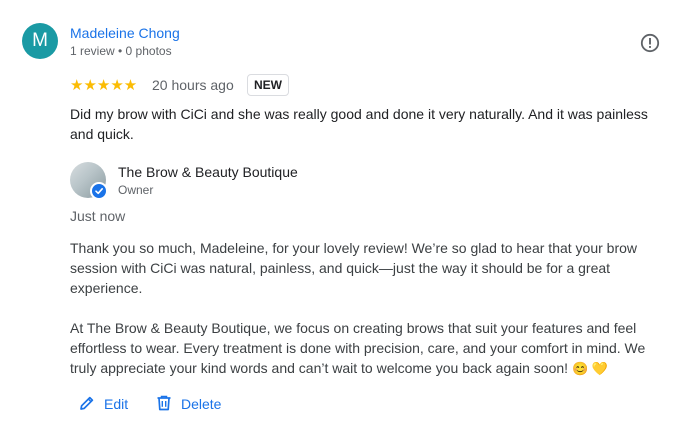 The width and height of the screenshot is (695, 429). I want to click on report-review-icon, so click(650, 43).